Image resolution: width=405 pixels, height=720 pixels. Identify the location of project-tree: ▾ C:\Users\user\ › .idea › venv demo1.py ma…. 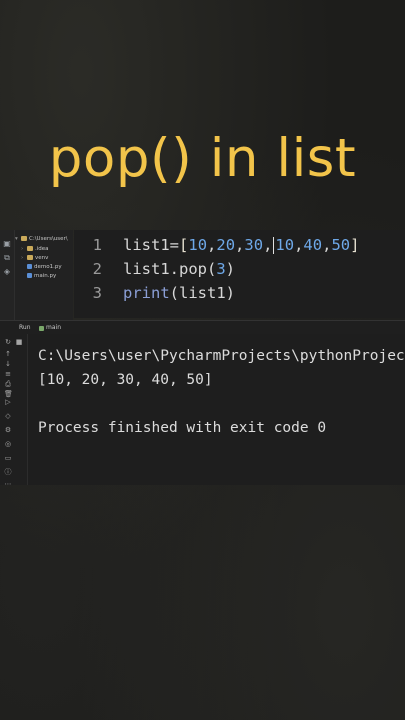
(44, 277).